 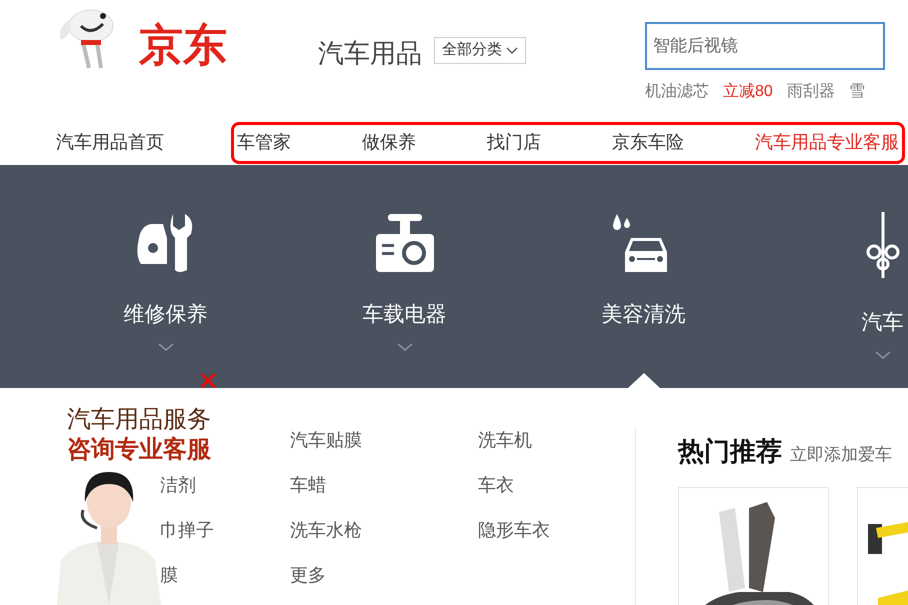 What do you see at coordinates (480, 50) in the screenshot?
I see `category-dropdown: 全部分类` at bounding box center [480, 50].